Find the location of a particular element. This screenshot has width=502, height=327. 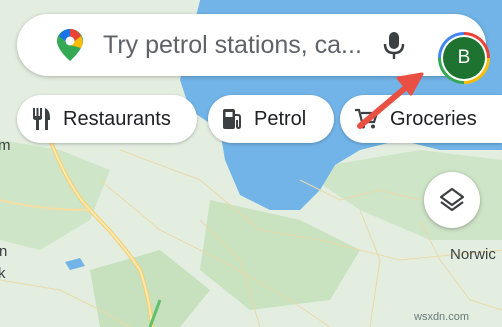

map-label-edge: n is located at coordinates (4, 251).